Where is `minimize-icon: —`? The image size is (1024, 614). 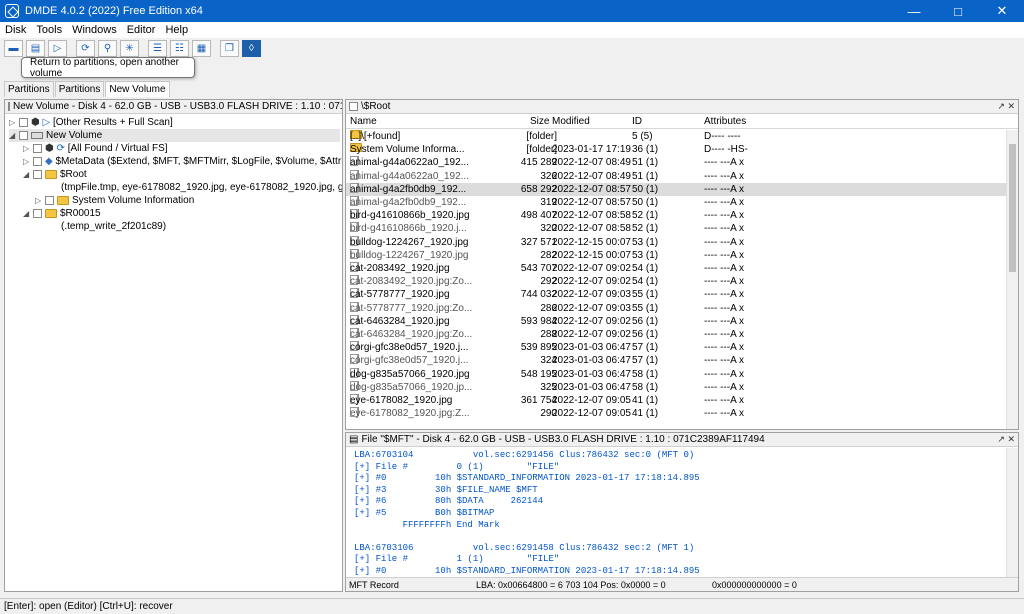 minimize-icon: — is located at coordinates (914, 11).